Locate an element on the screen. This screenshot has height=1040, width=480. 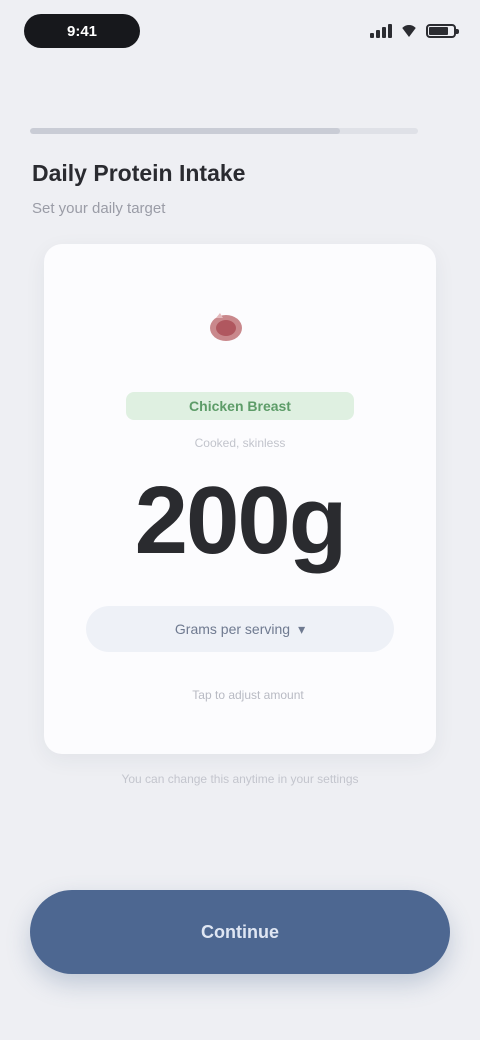
page-title: Daily Protein Intake is located at coordinates (139, 173).